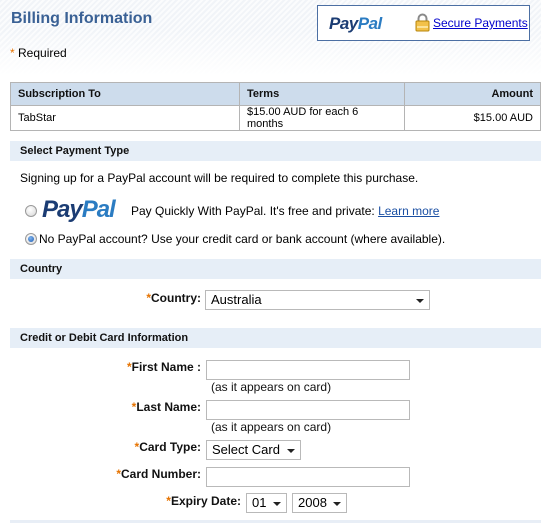 Image resolution: width=541 pixels, height=523 pixels. What do you see at coordinates (317, 300) in the screenshot?
I see `country-select: Australia` at bounding box center [317, 300].